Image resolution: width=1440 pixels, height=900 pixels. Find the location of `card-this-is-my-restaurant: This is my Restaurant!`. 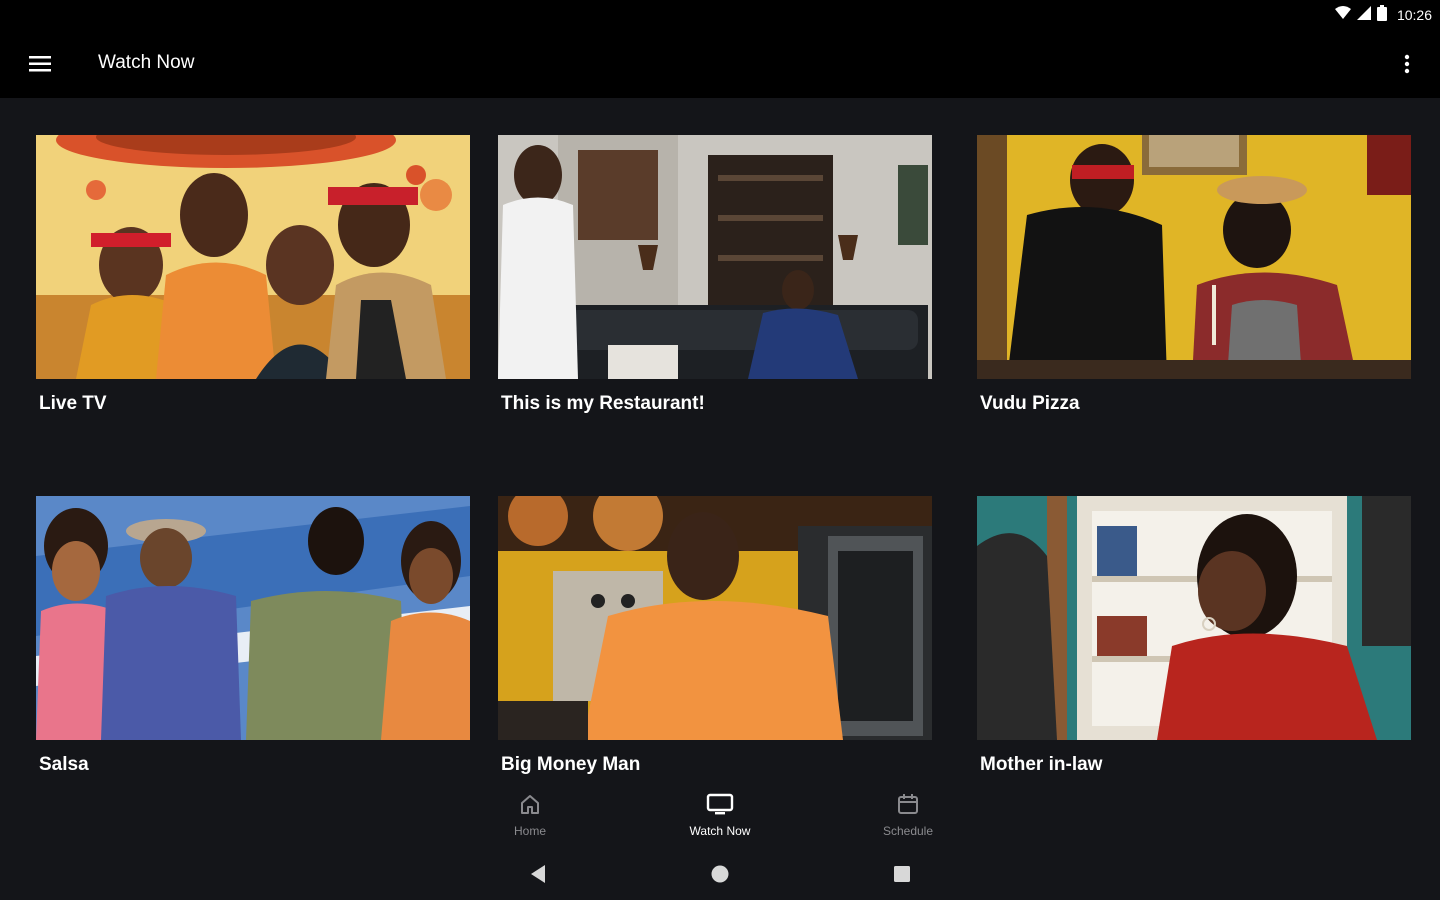

card-this-is-my-restaurant: This is my Restaurant! is located at coordinates (715, 275).